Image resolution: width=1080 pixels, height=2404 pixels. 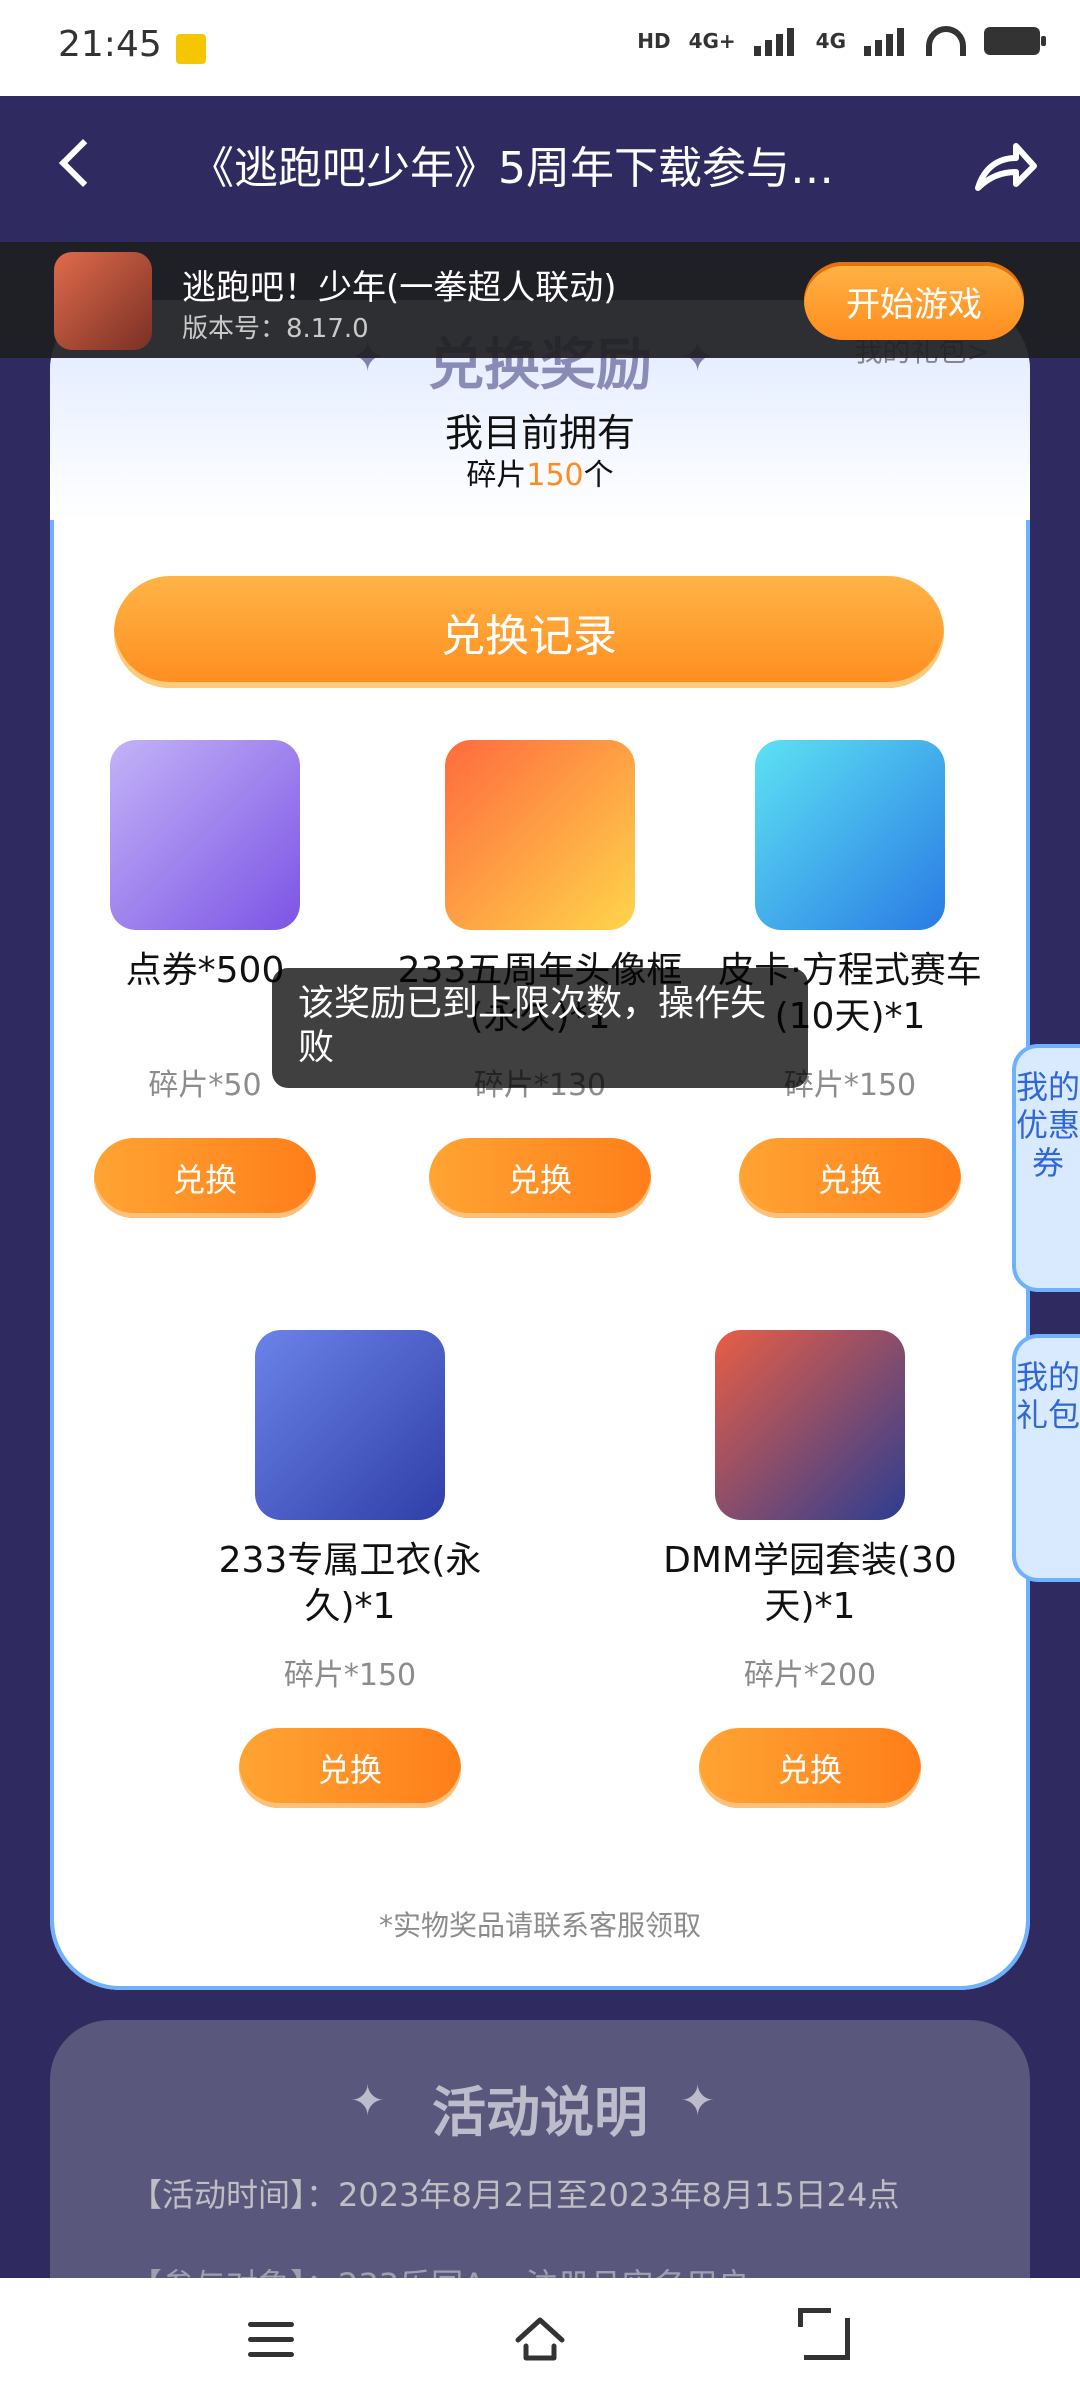 I want to click on menu-icon, so click(x=271, y=2341).